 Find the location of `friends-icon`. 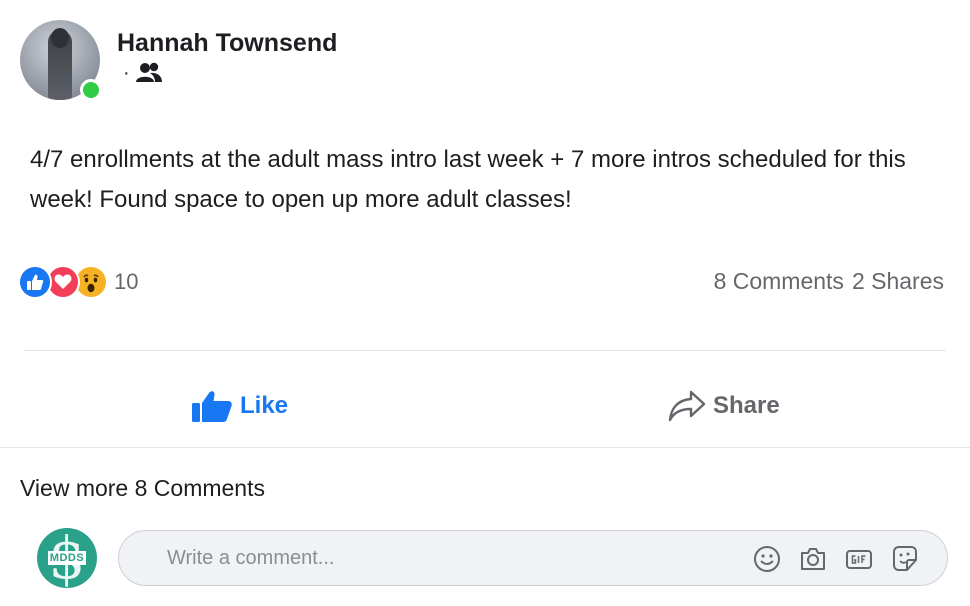

friends-icon is located at coordinates (148, 73).